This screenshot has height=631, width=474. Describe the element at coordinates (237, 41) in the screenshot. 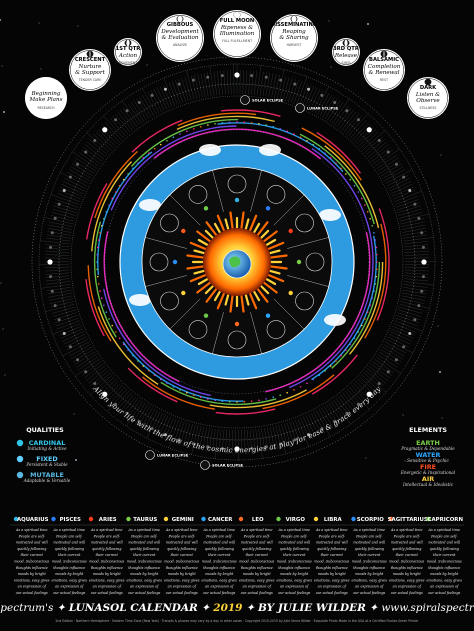

I see `phase-subtext: FULL FULFILLMENT` at that location.